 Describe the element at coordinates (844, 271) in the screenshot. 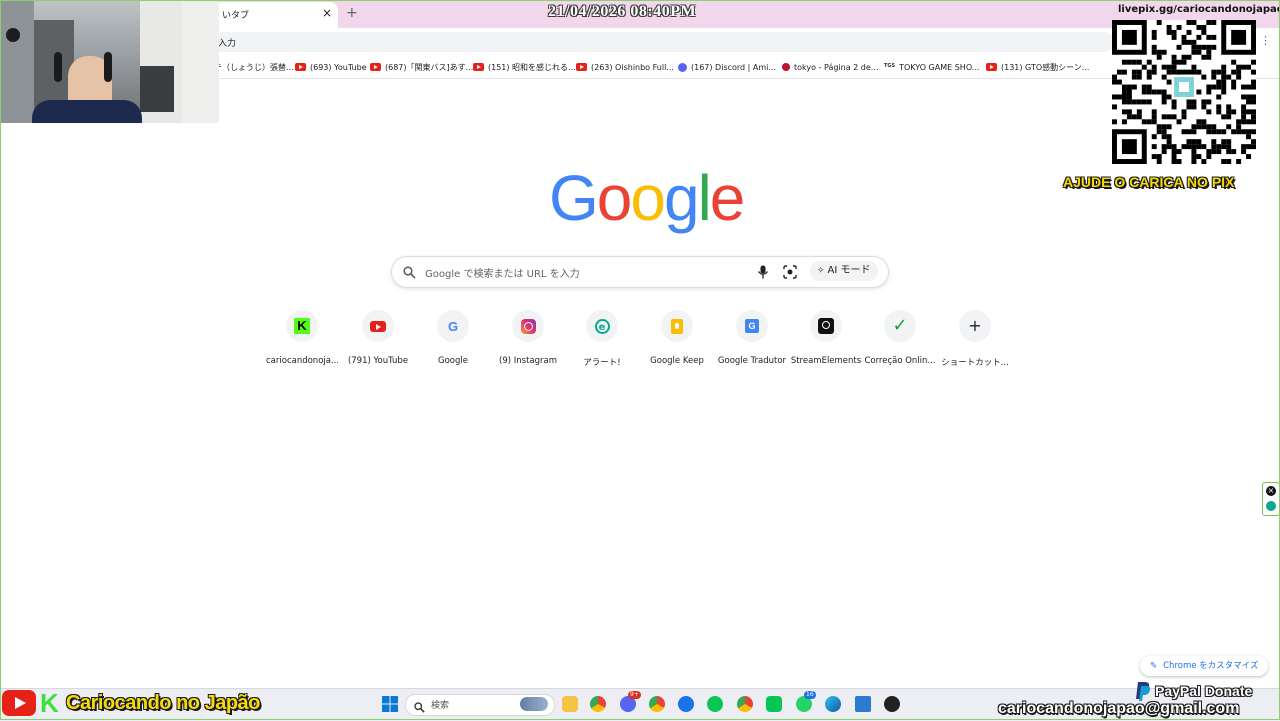

I see `ai-mode-button: ✧ AI モード` at that location.